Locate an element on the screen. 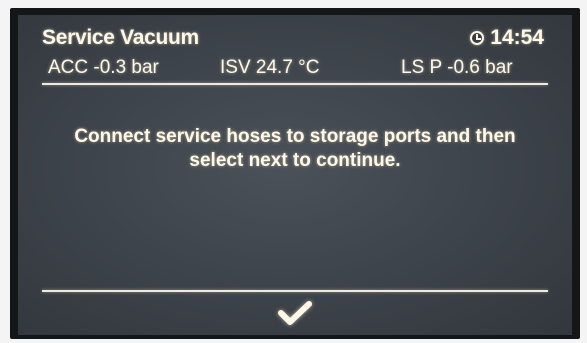  clock: 14:54 is located at coordinates (507, 38).